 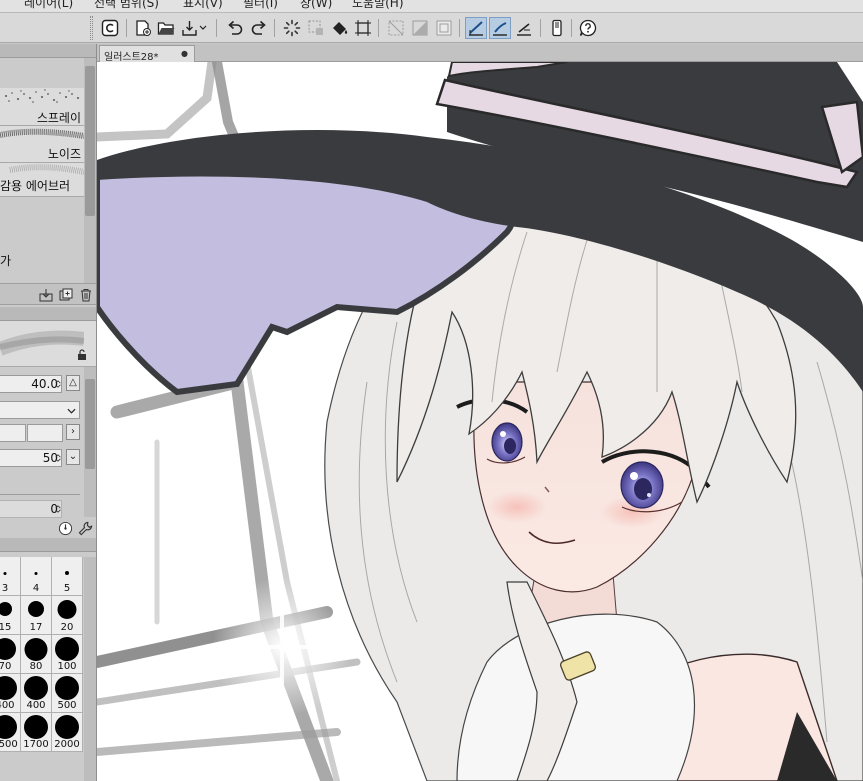 I want to click on pressure-settings-button: △, so click(x=73, y=383).